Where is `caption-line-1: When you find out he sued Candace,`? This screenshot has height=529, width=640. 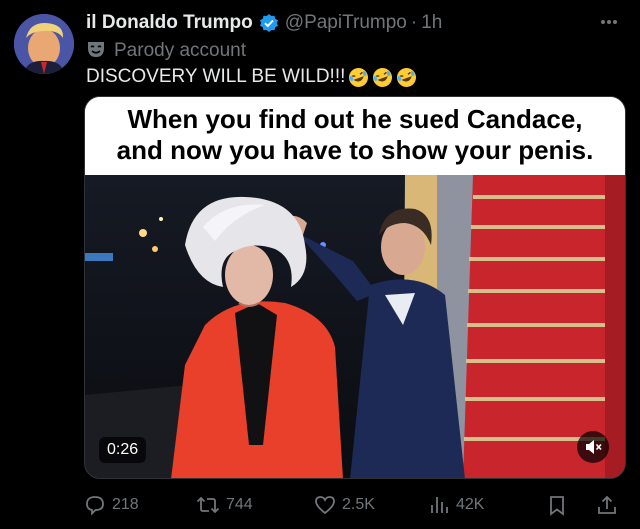 caption-line-1: When you find out he sued Candace, is located at coordinates (355, 119).